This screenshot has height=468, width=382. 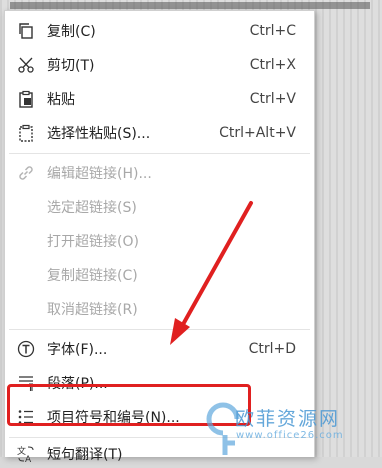 What do you see at coordinates (288, 419) in the screenshot?
I see `watermark-text: 欧菲资源网` at bounding box center [288, 419].